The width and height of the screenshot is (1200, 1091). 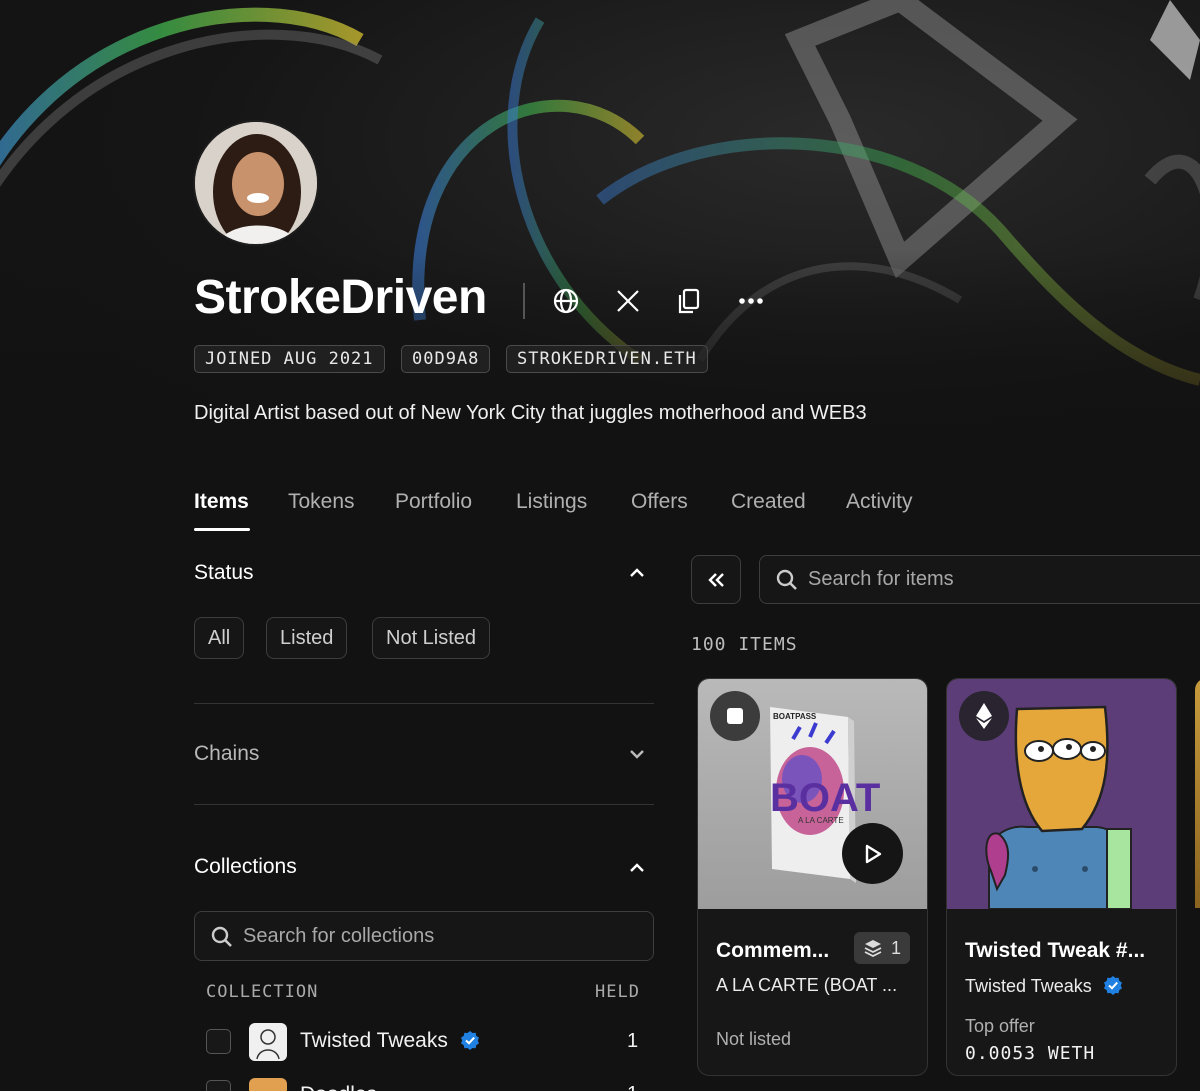 I want to click on tab-offers: Offers, so click(x=659, y=502).